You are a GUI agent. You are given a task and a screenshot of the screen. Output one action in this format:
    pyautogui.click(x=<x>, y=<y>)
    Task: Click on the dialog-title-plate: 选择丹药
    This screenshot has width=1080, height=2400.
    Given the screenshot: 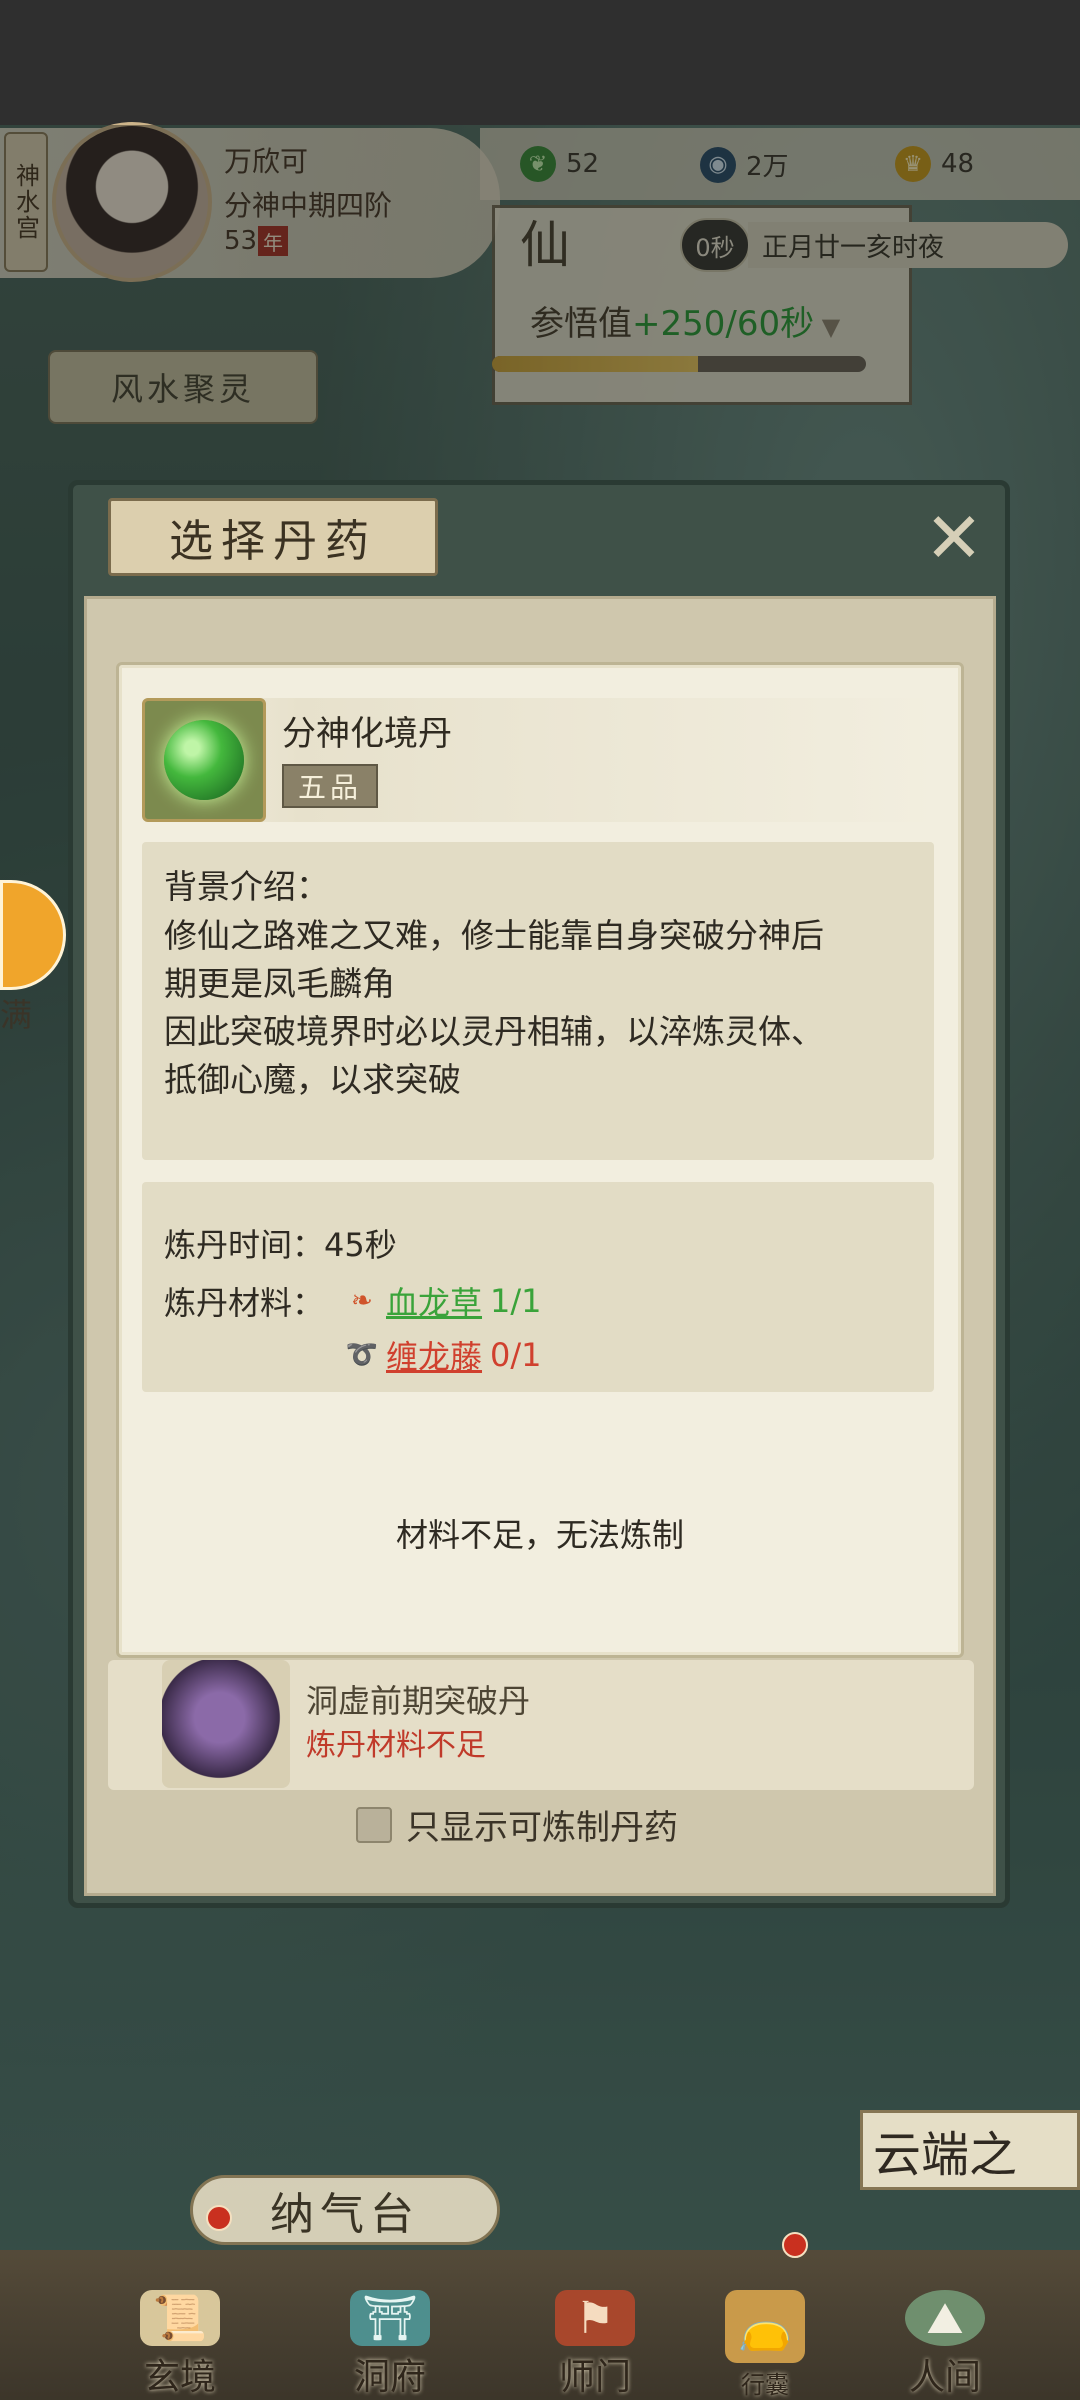 What is the action you would take?
    pyautogui.click(x=273, y=537)
    